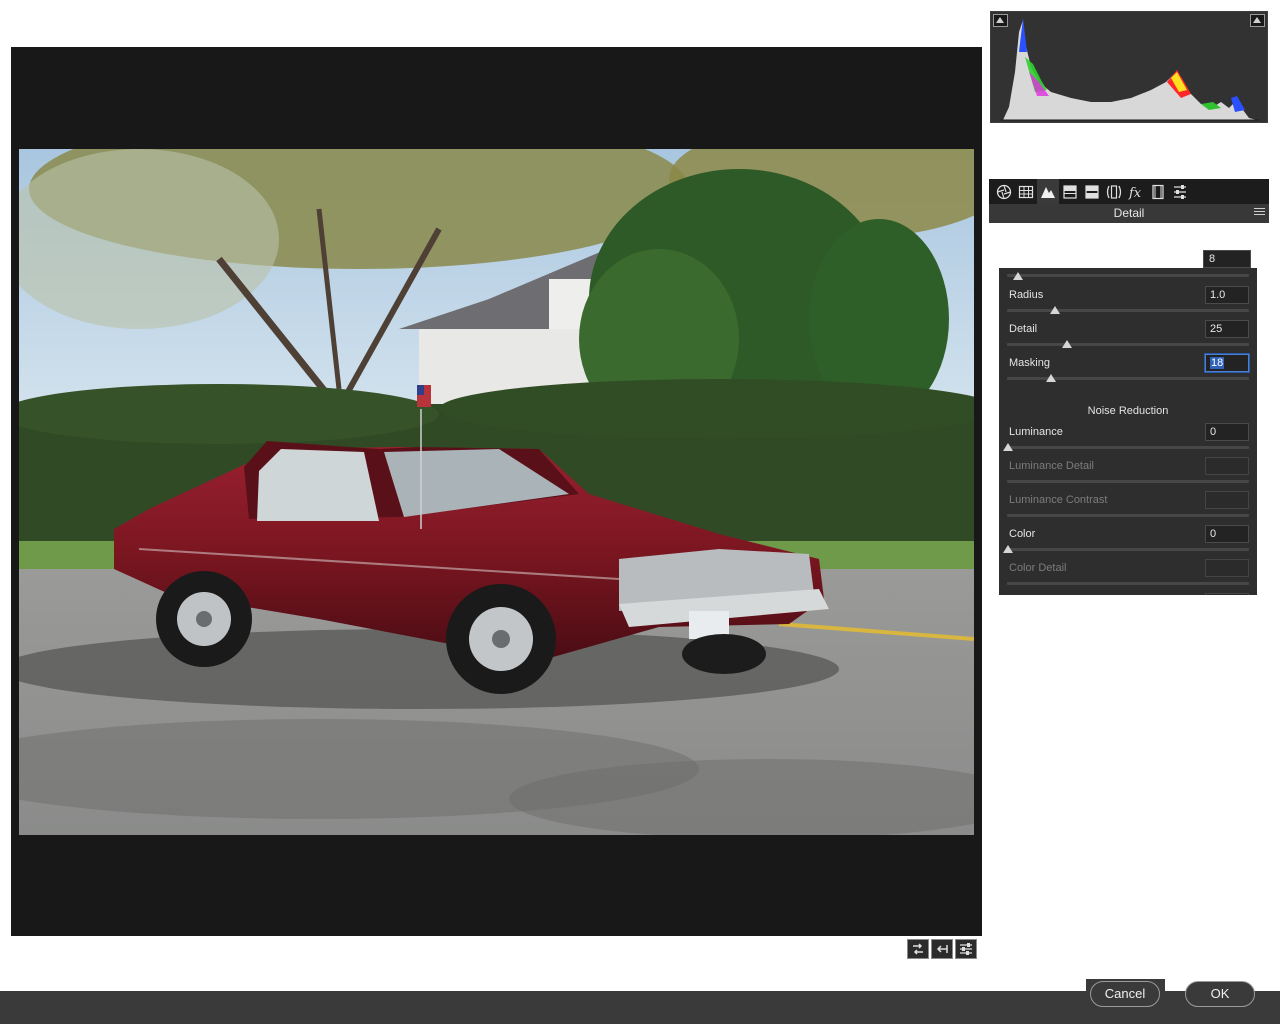 This screenshot has height=1024, width=1280. Describe the element at coordinates (1227, 432) in the screenshot. I see `luminance-field: 0` at that location.